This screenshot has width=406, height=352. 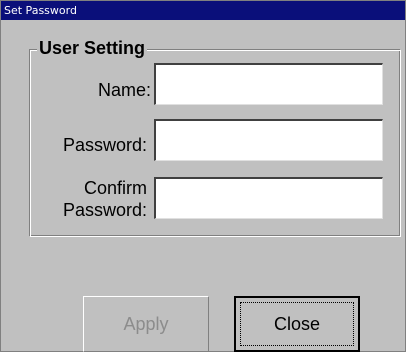 What do you see at coordinates (203, 10) in the screenshot?
I see `window-titlebar: Set Password` at bounding box center [203, 10].